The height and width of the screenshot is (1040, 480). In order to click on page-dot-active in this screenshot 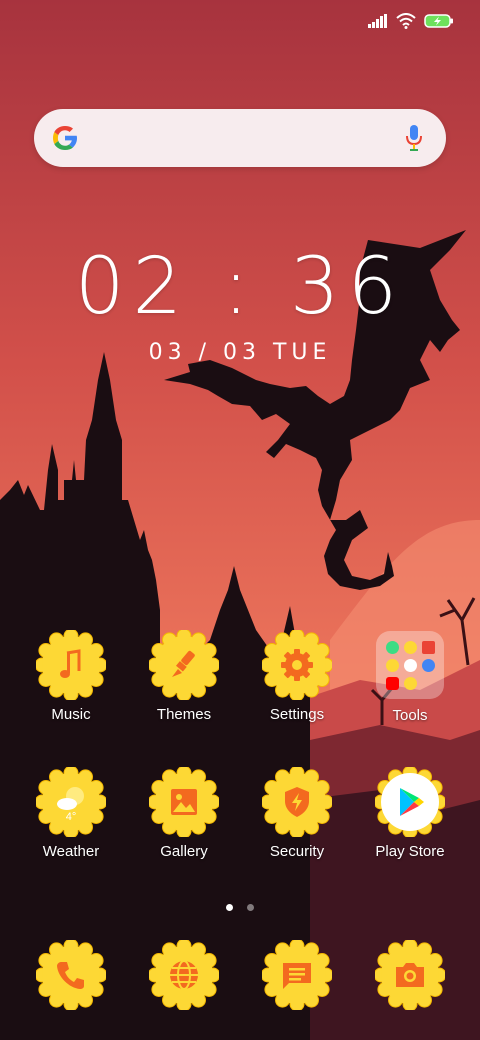, I will do `click(229, 907)`.